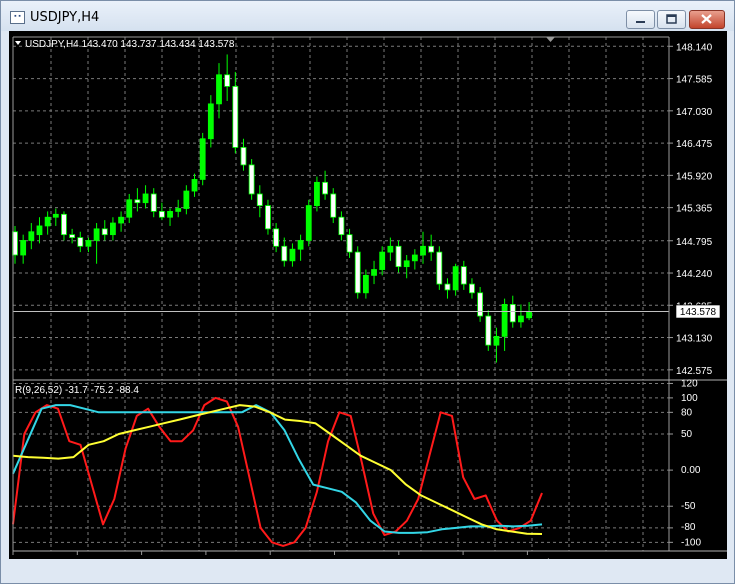 The width and height of the screenshot is (735, 584). I want to click on time-tick-label: 19 Jun 20:00, so click(172, 558).